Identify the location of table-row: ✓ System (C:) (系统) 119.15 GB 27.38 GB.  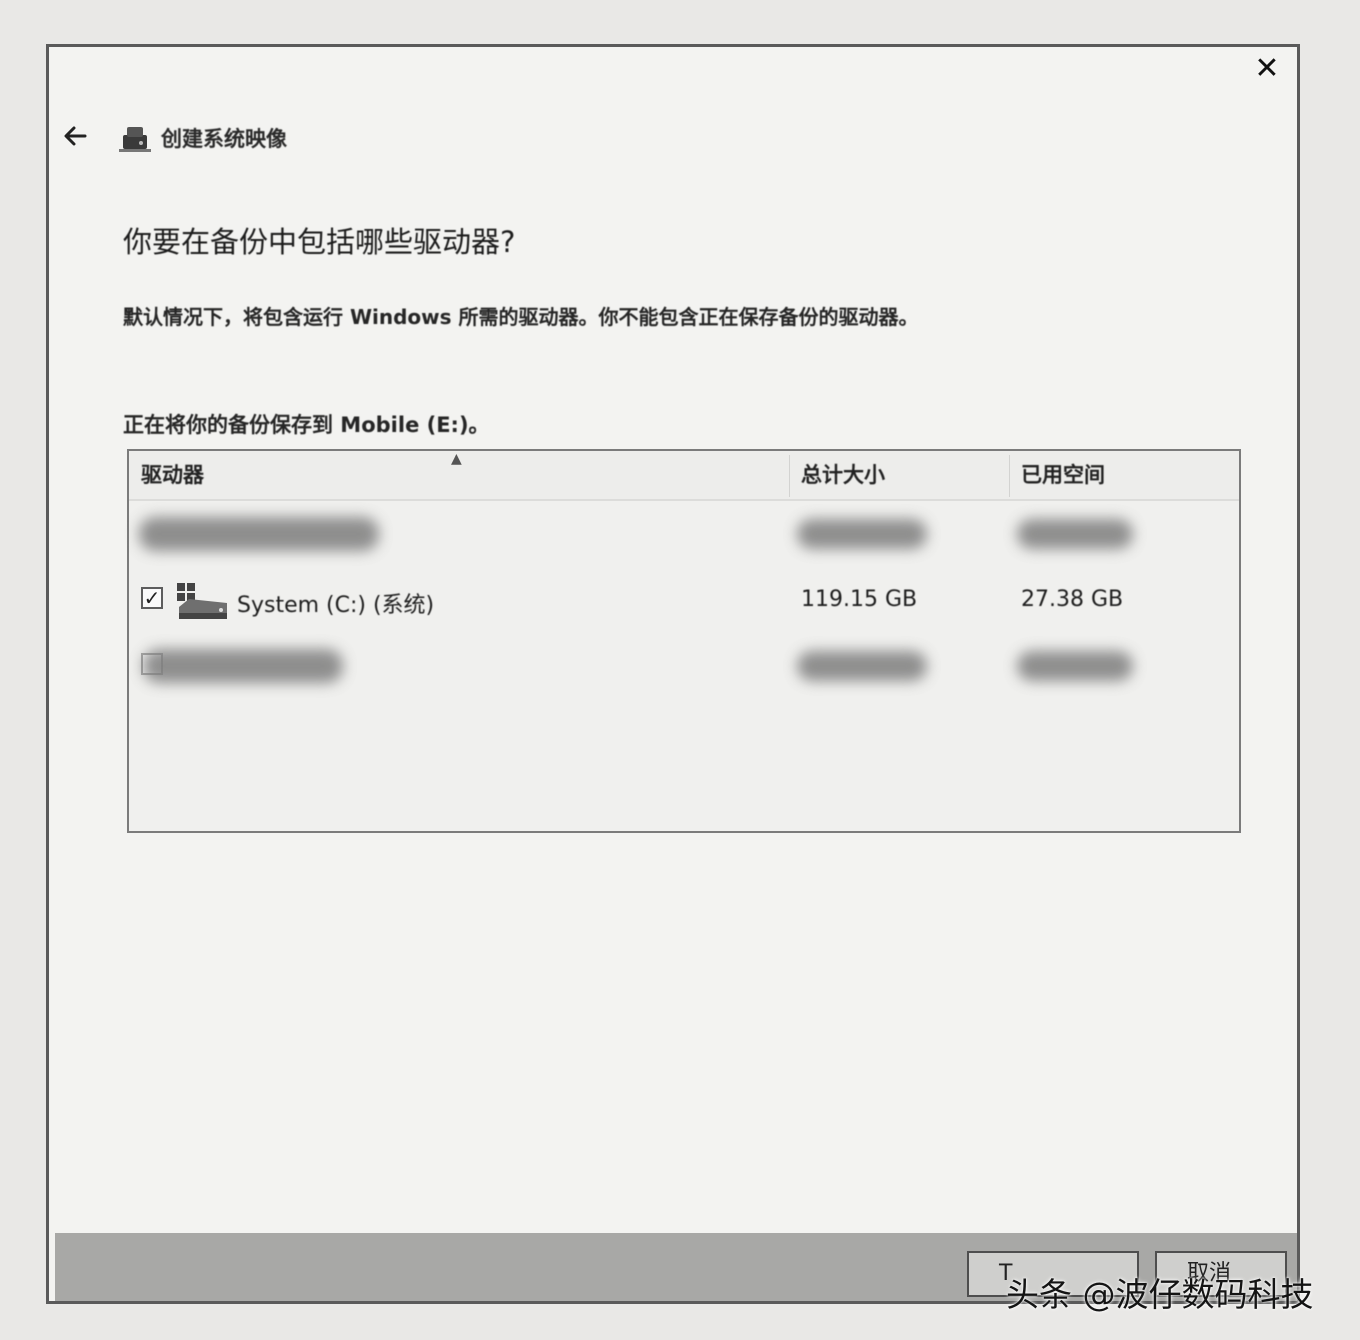
(684, 603).